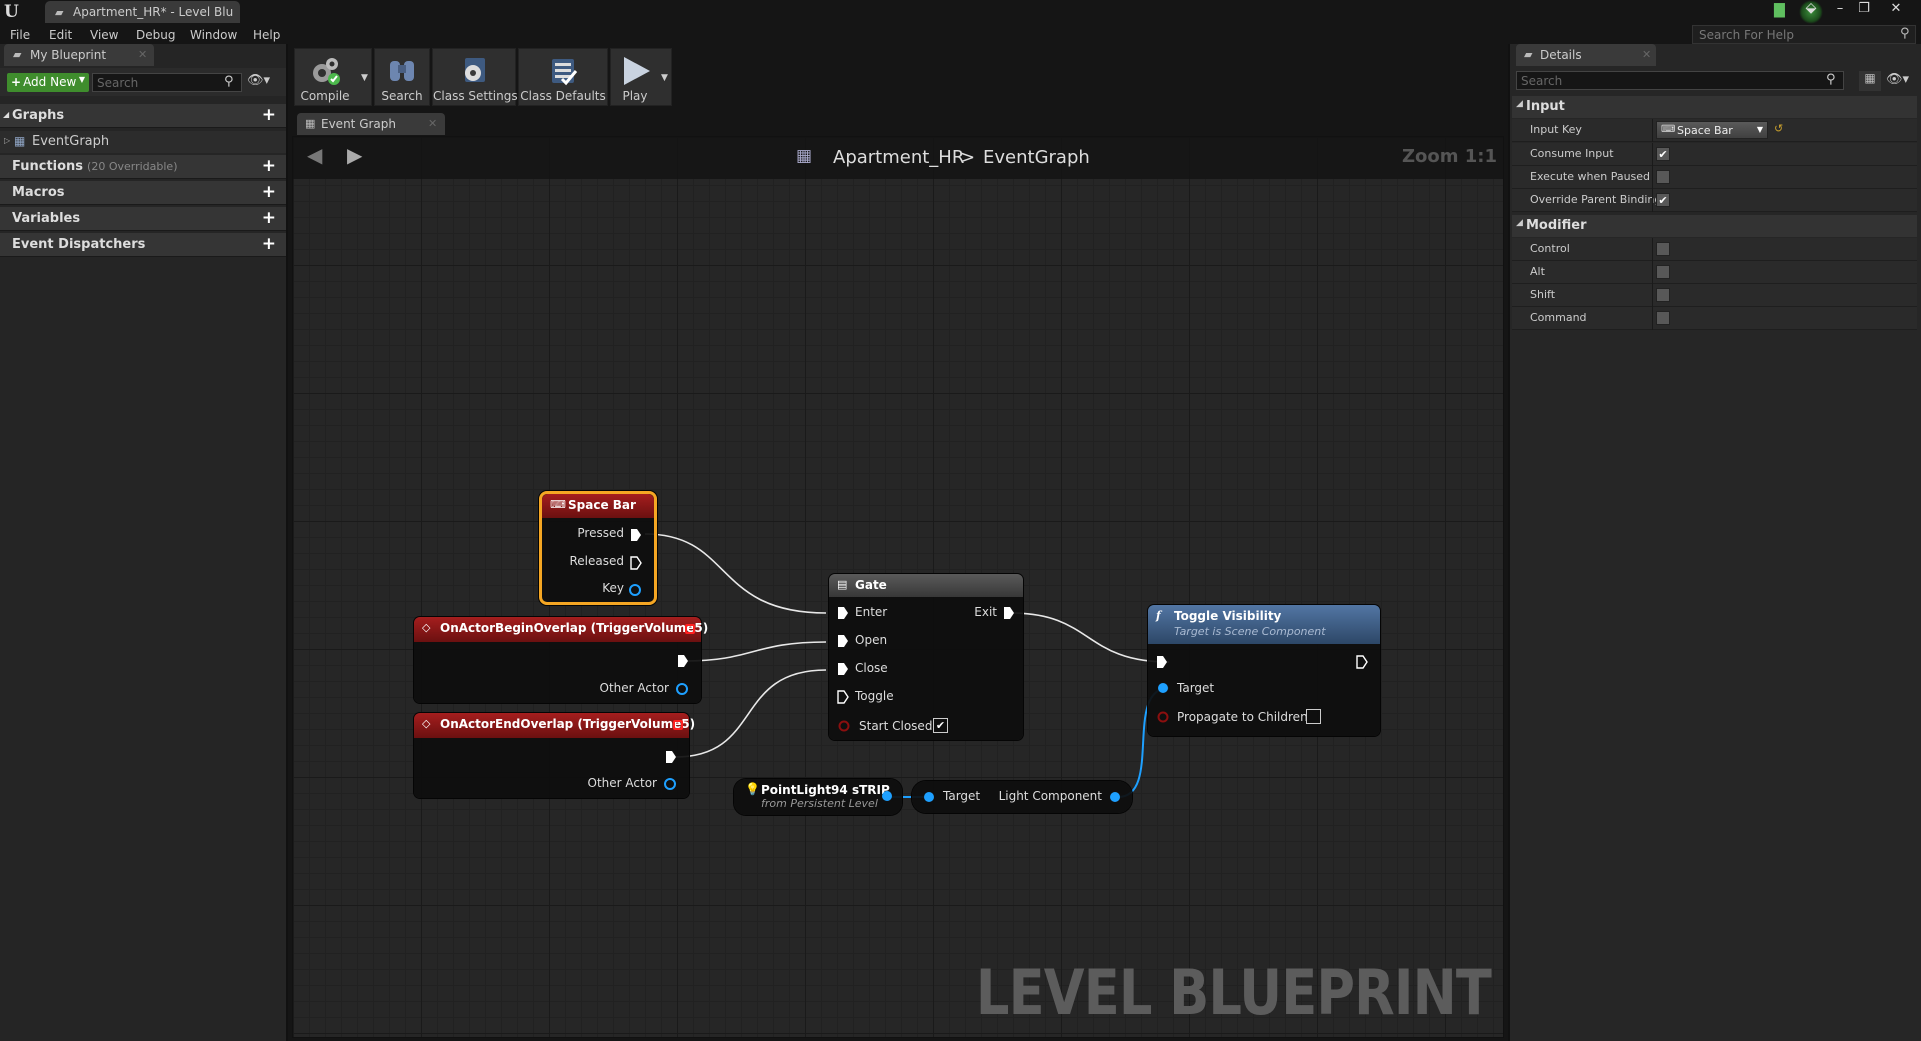 This screenshot has width=1921, height=1041. I want to click on consume-input-checkbox: ✔, so click(1663, 154).